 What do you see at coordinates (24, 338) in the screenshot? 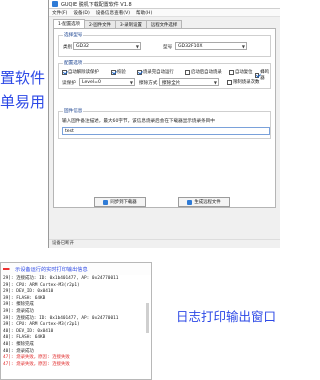
I see `log-line: 40]: FLASH: 64KB` at bounding box center [24, 338].